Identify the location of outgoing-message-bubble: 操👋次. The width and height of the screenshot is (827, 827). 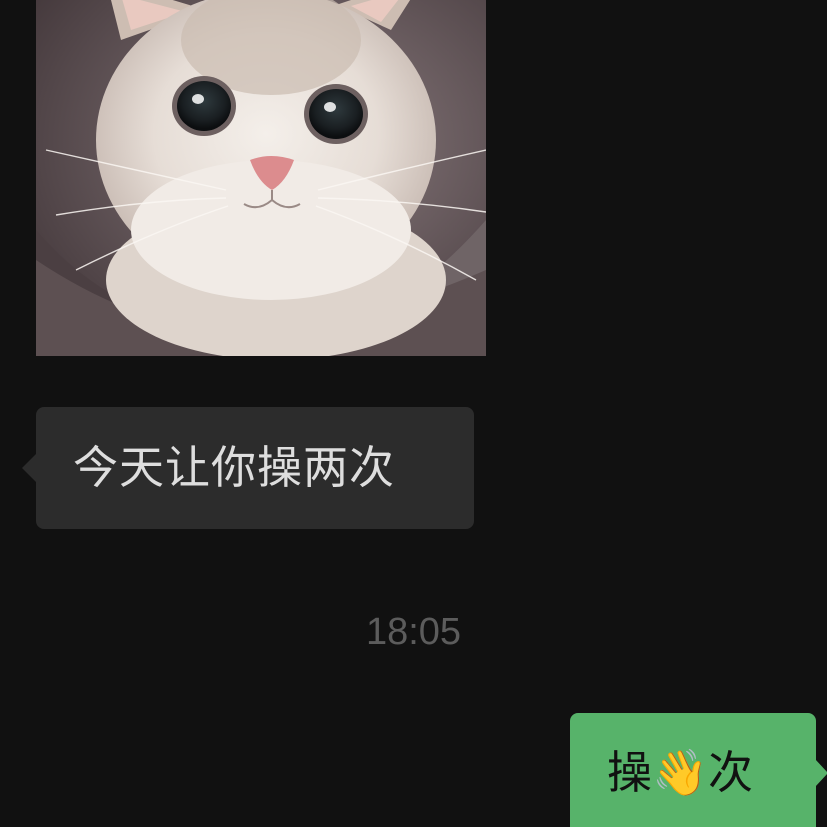
(698, 770).